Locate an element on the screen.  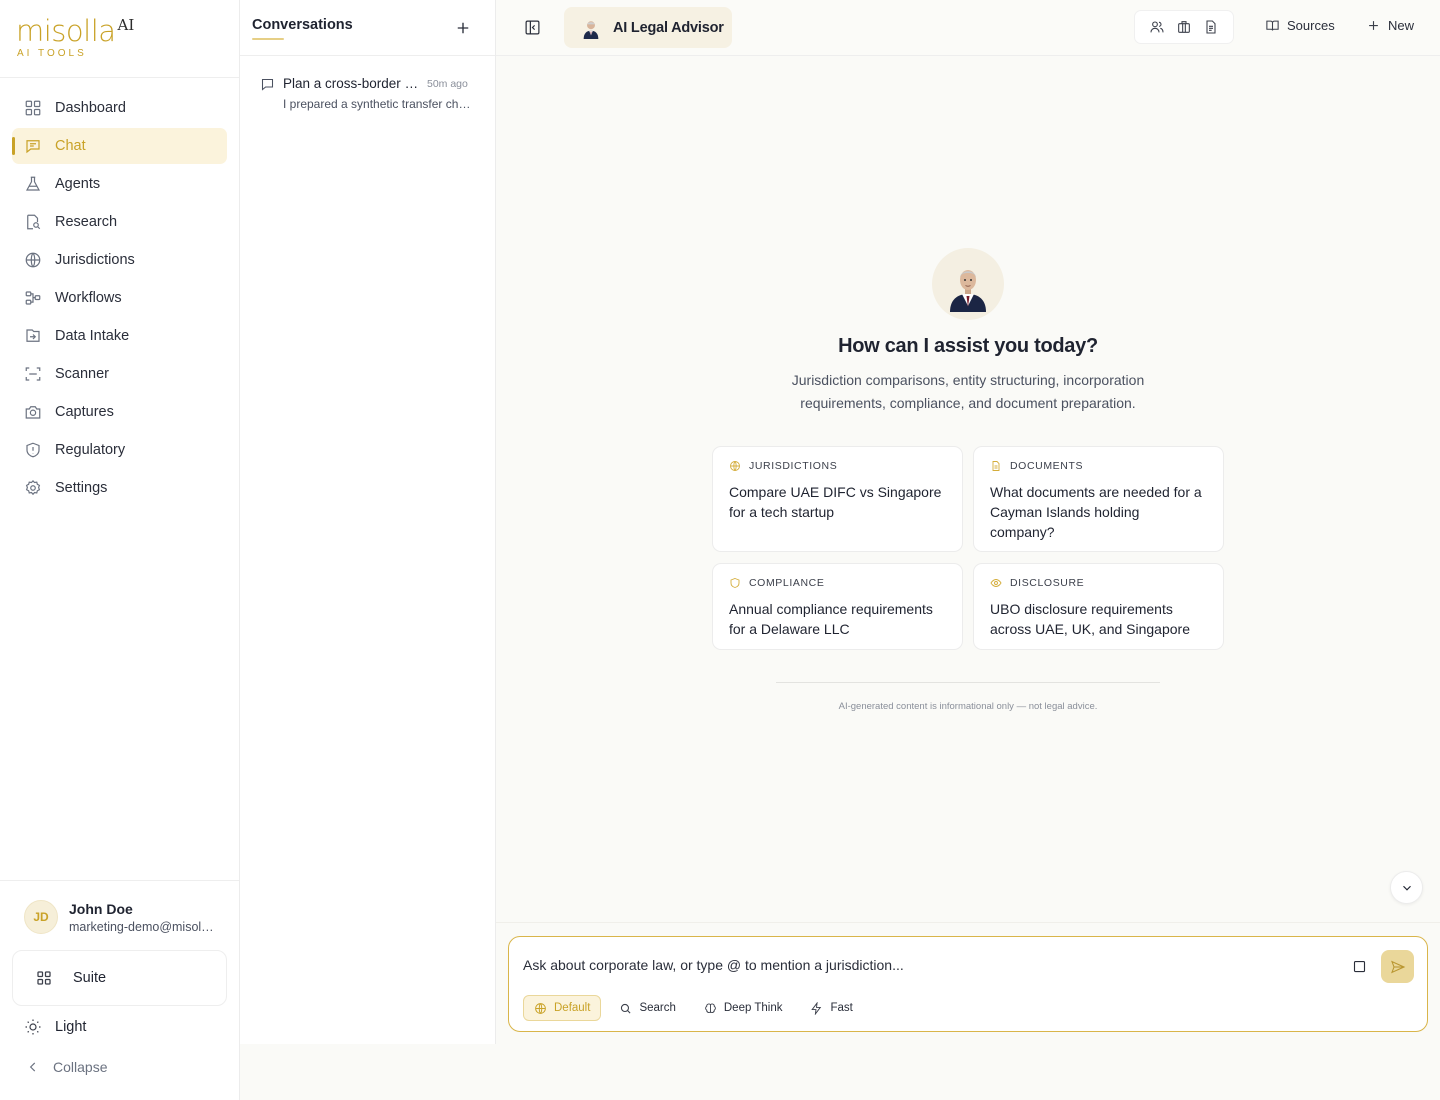
sidebar-item-label: Data Intake is located at coordinates (92, 336).